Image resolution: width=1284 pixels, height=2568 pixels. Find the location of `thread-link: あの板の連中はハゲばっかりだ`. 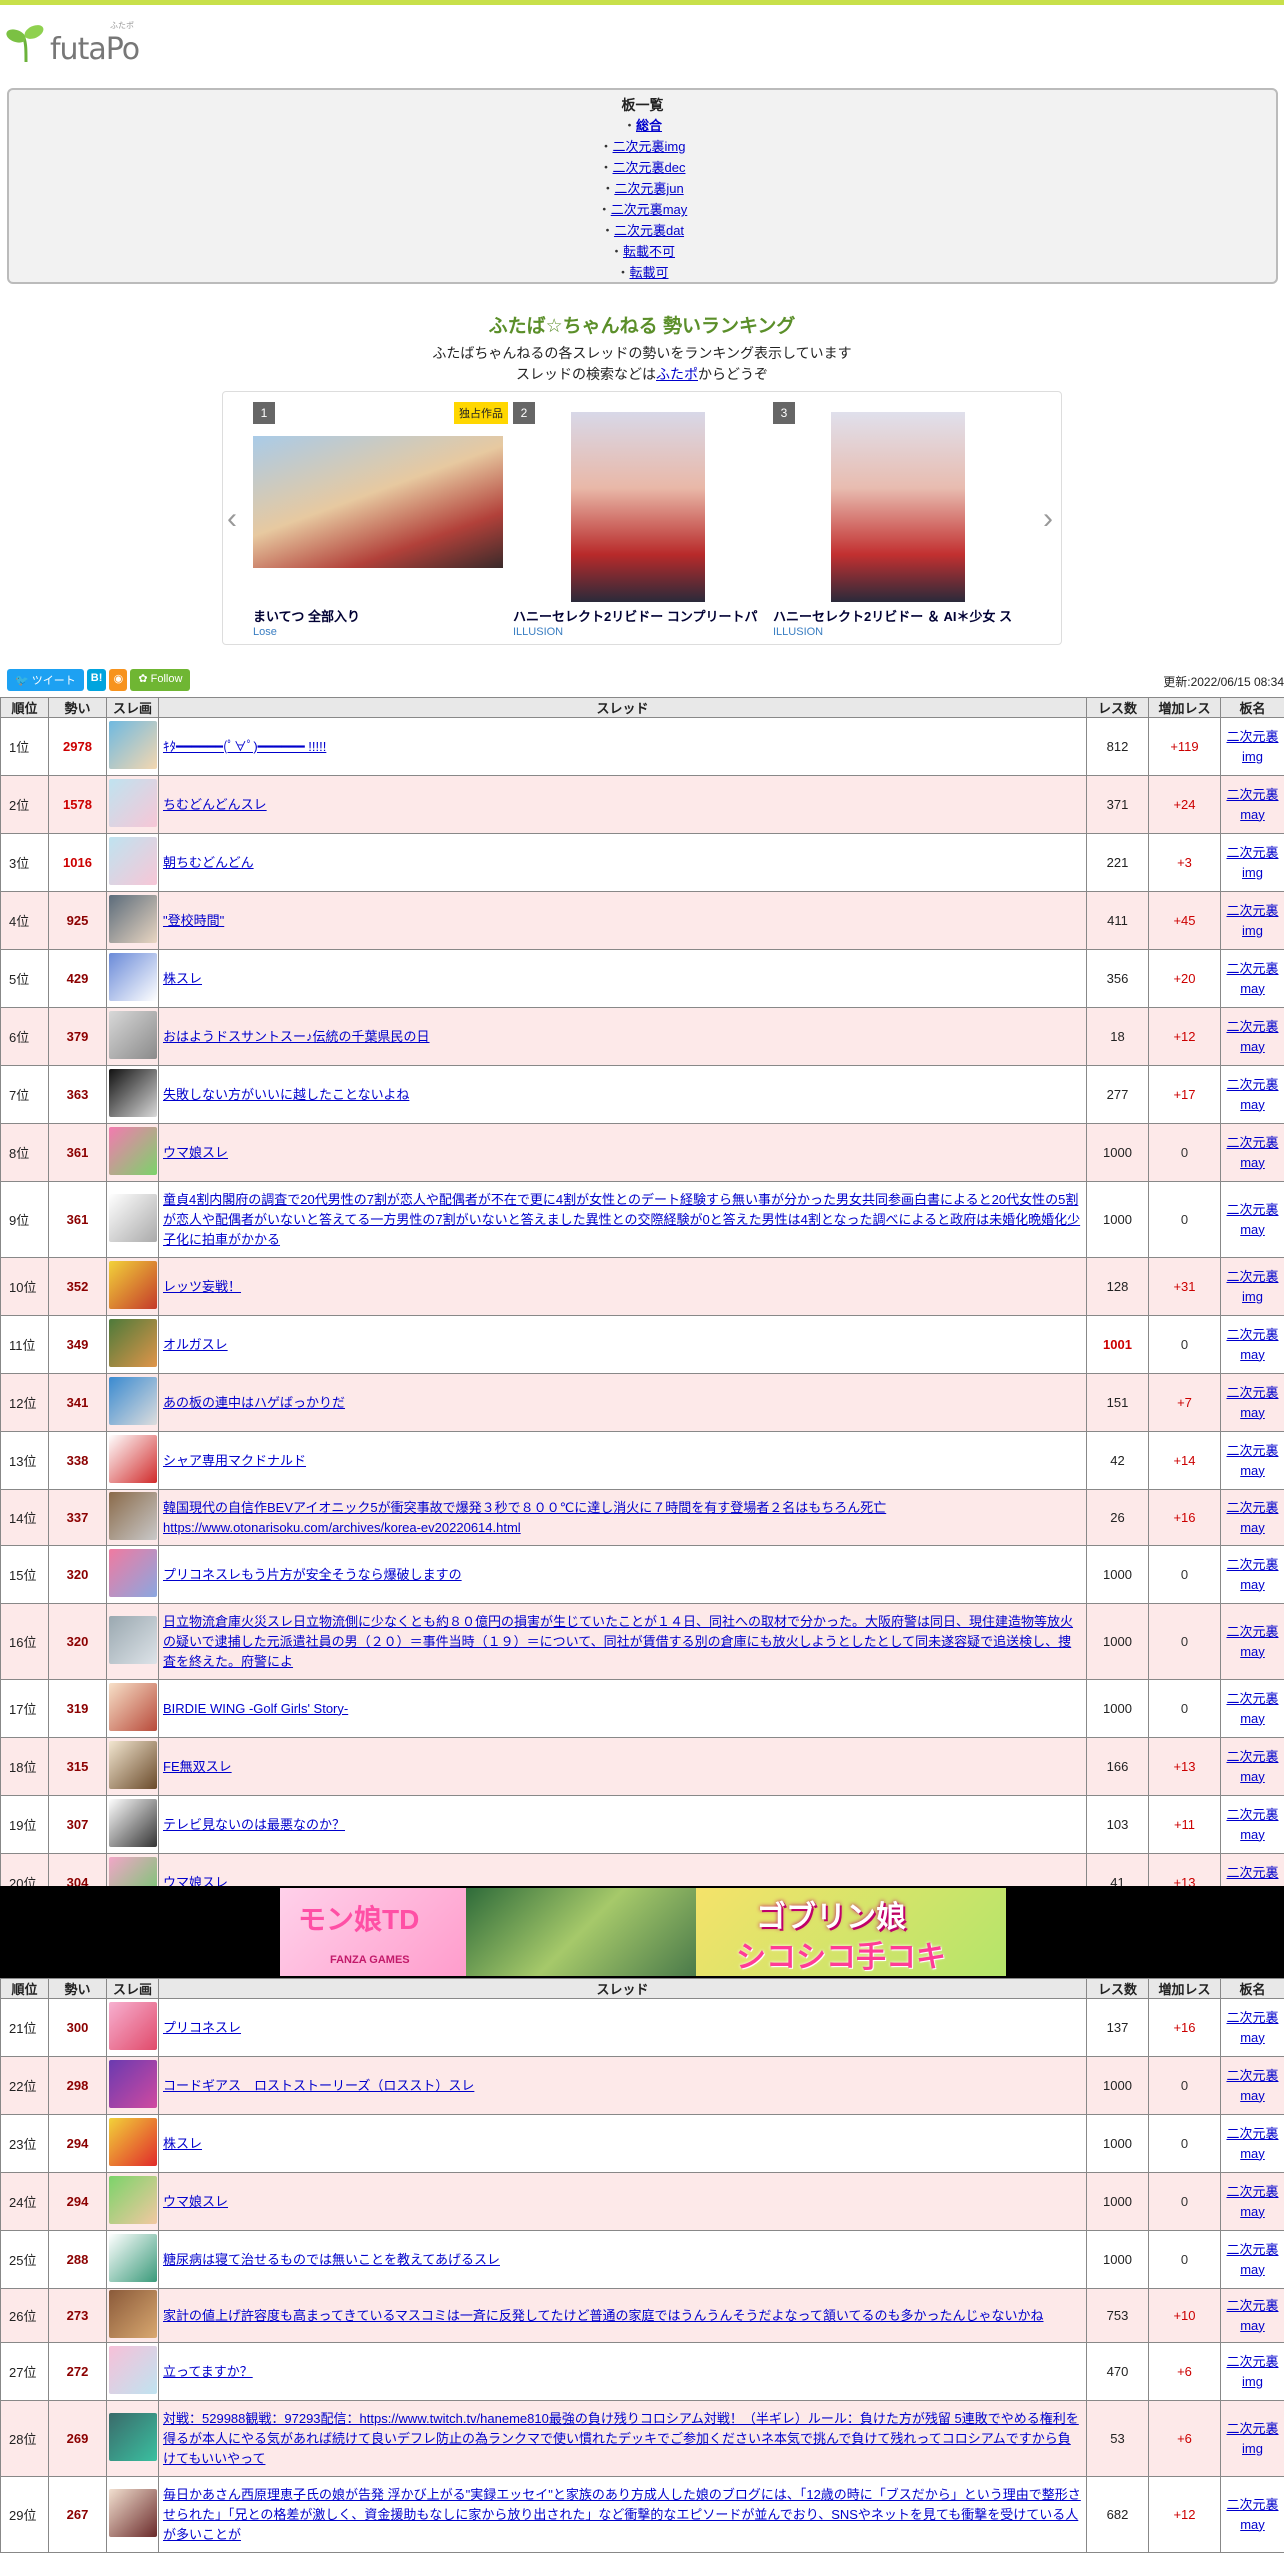

thread-link: あの板の連中はハゲばっかりだ is located at coordinates (254, 1402).